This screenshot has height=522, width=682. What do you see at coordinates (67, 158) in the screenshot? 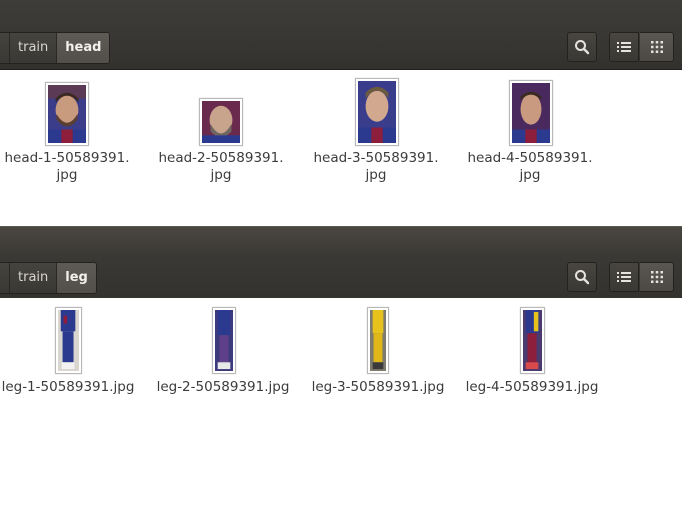
I see `file-name: head-1-50589391.` at bounding box center [67, 158].